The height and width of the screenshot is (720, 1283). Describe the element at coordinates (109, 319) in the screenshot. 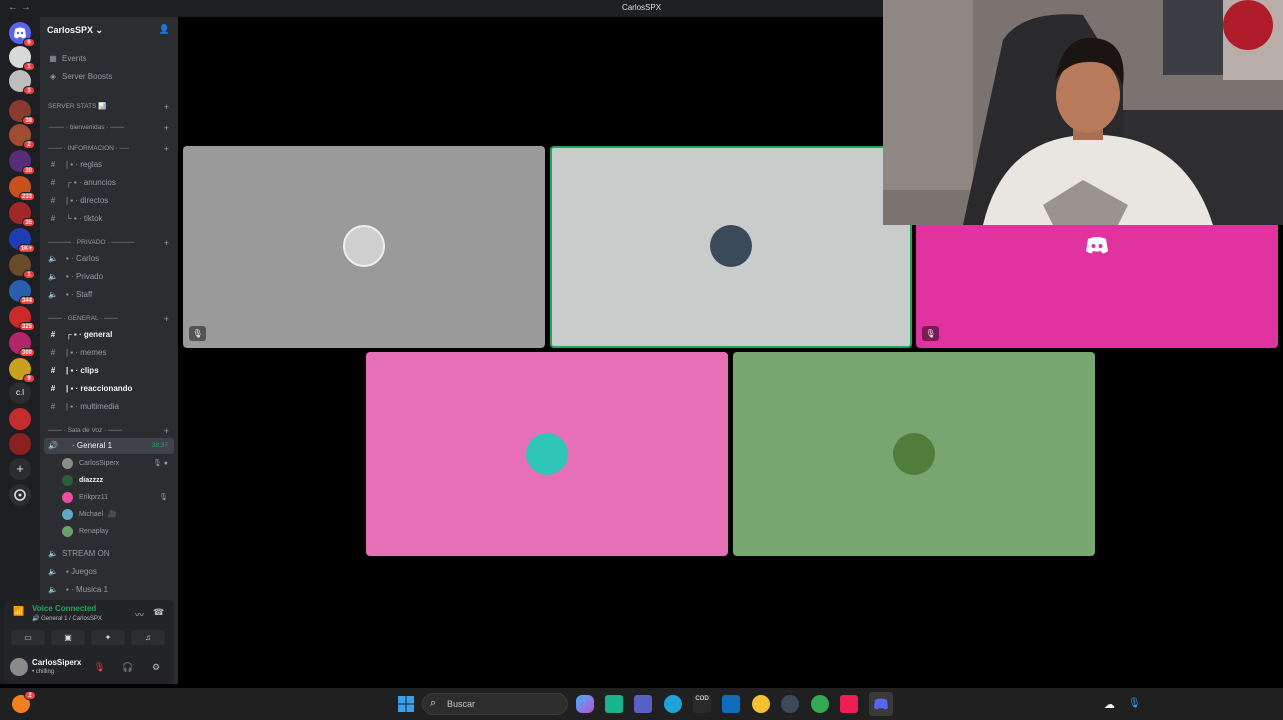

I see `category-general: ─── · GENERAL · ─── +` at that location.